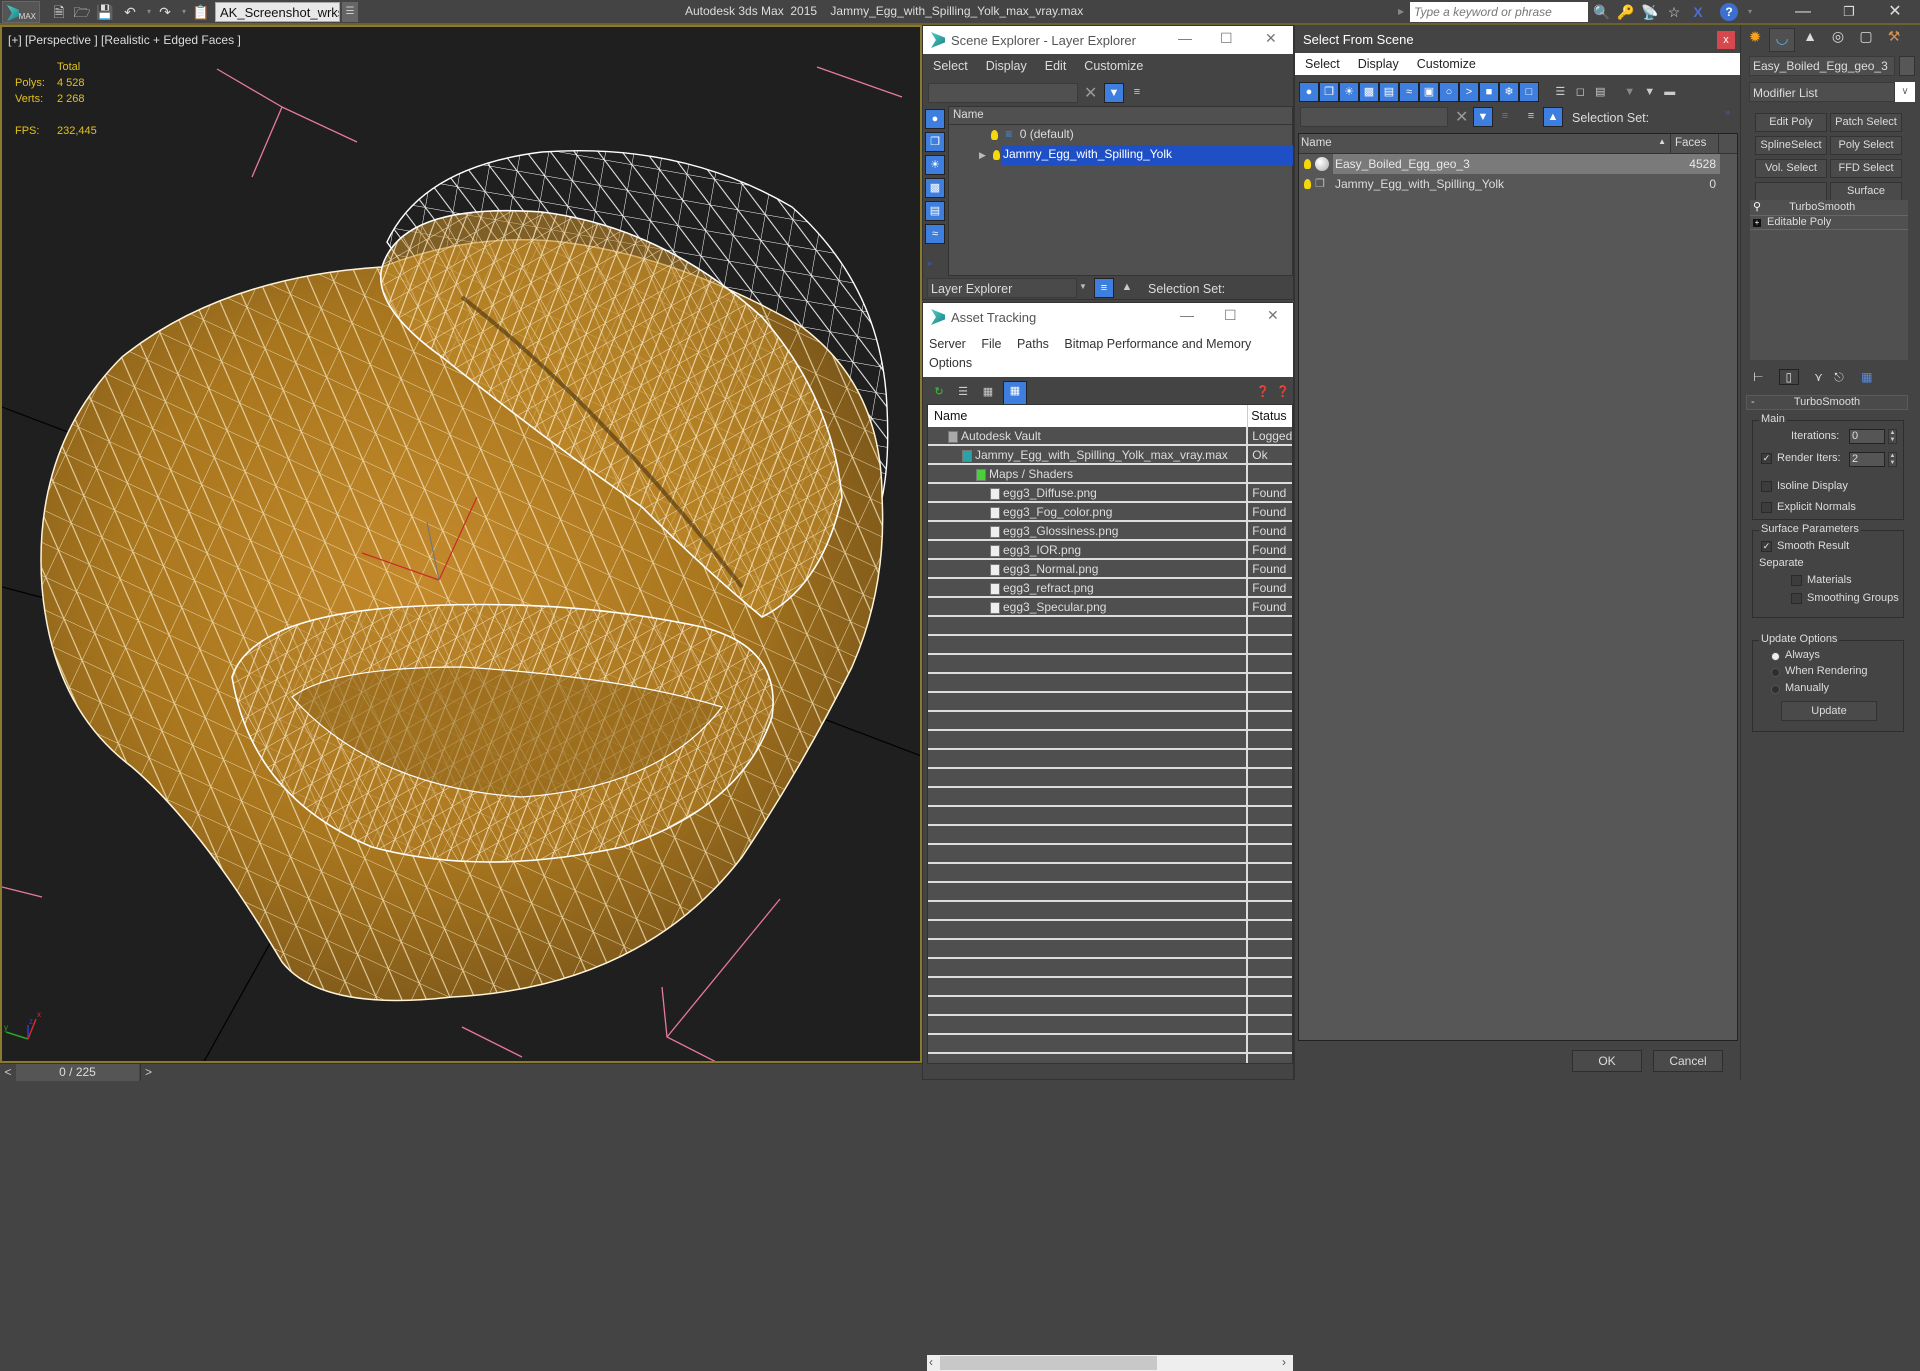 This screenshot has width=1920, height=1371. I want to click on app-menu-button: MAX, so click(21, 12).